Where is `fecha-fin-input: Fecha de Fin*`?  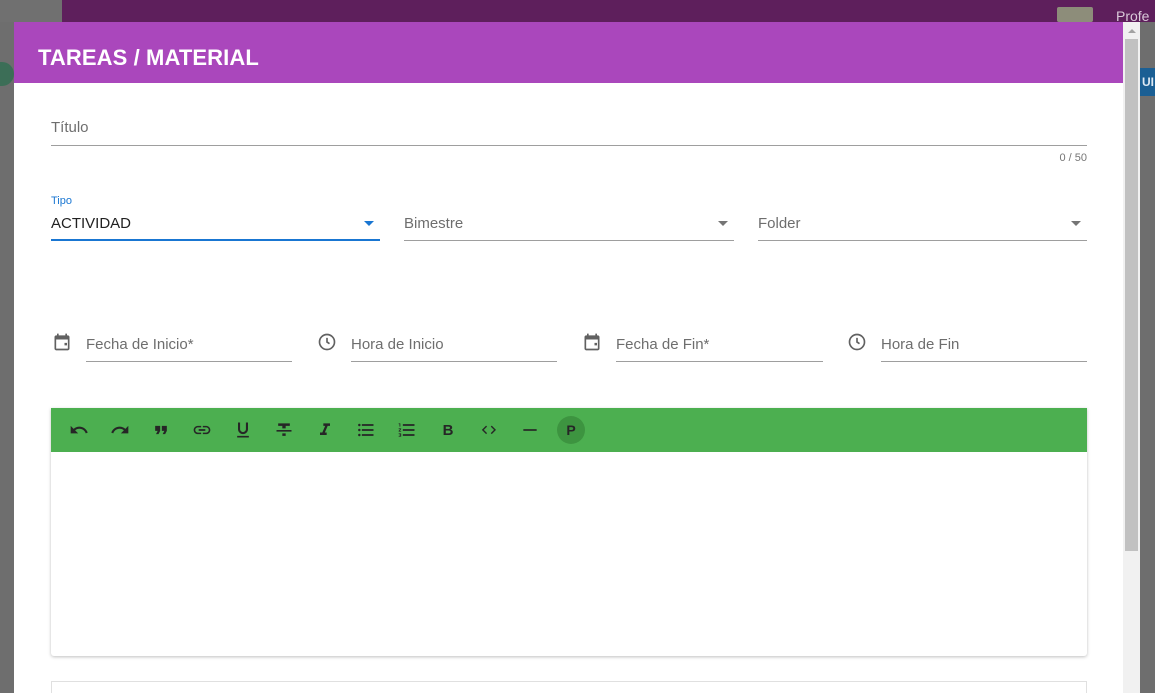
fecha-fin-input: Fecha de Fin* is located at coordinates (719, 344).